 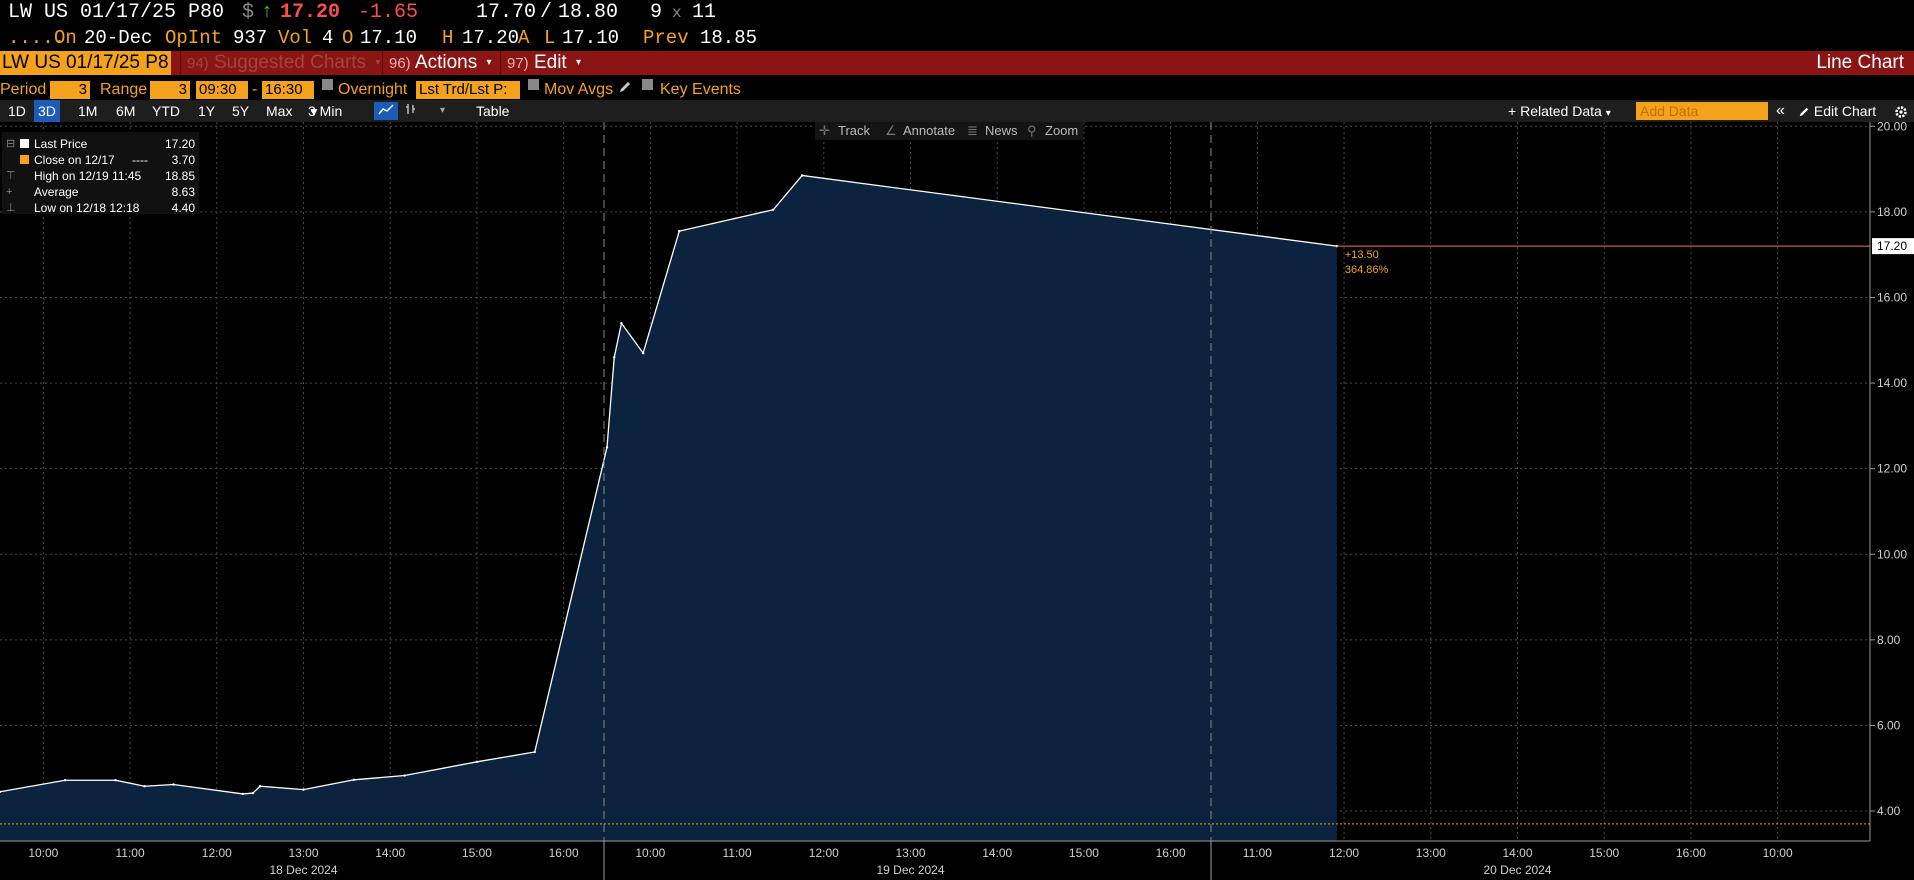 What do you see at coordinates (1032, 131) in the screenshot?
I see `zoom-icon: ⚲` at bounding box center [1032, 131].